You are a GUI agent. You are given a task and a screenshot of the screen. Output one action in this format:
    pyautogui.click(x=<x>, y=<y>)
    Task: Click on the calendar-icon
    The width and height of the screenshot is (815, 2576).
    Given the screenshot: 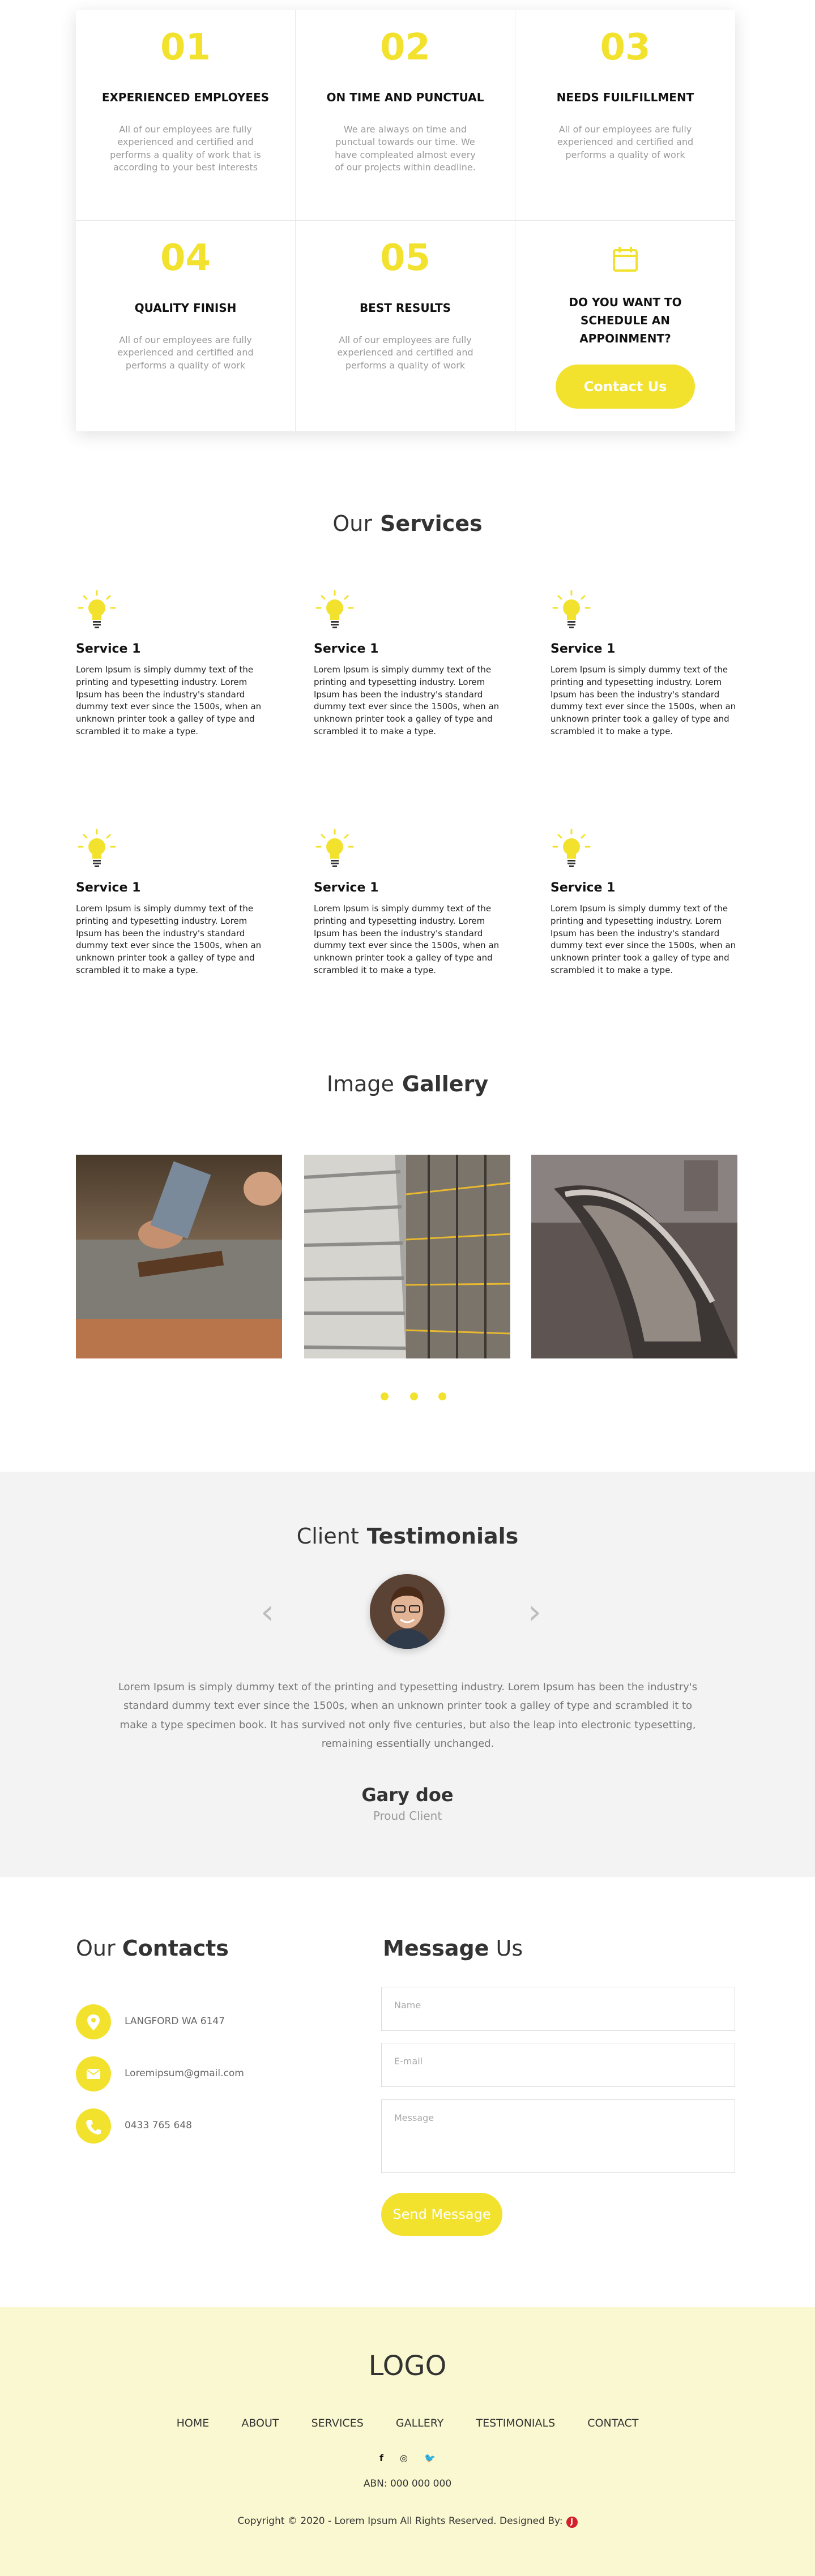 What is the action you would take?
    pyautogui.click(x=625, y=259)
    